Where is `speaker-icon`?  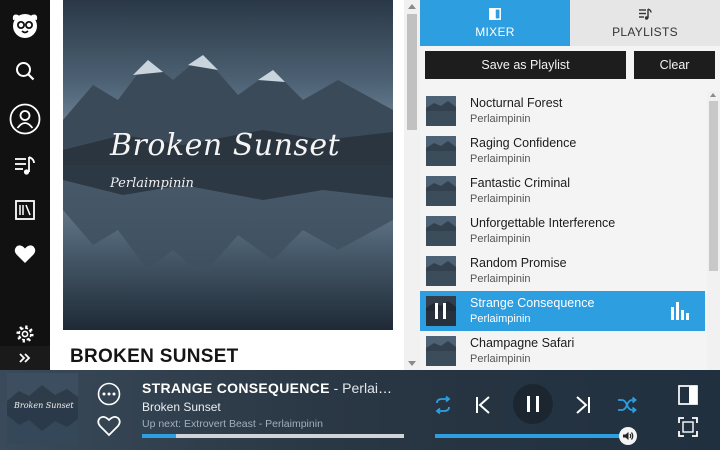 speaker-icon is located at coordinates (628, 436).